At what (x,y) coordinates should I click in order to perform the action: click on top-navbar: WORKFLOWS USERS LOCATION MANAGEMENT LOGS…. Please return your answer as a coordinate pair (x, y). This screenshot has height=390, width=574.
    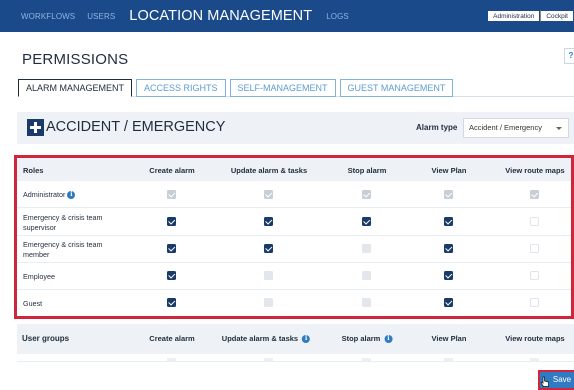
    Looking at the image, I should click on (287, 16).